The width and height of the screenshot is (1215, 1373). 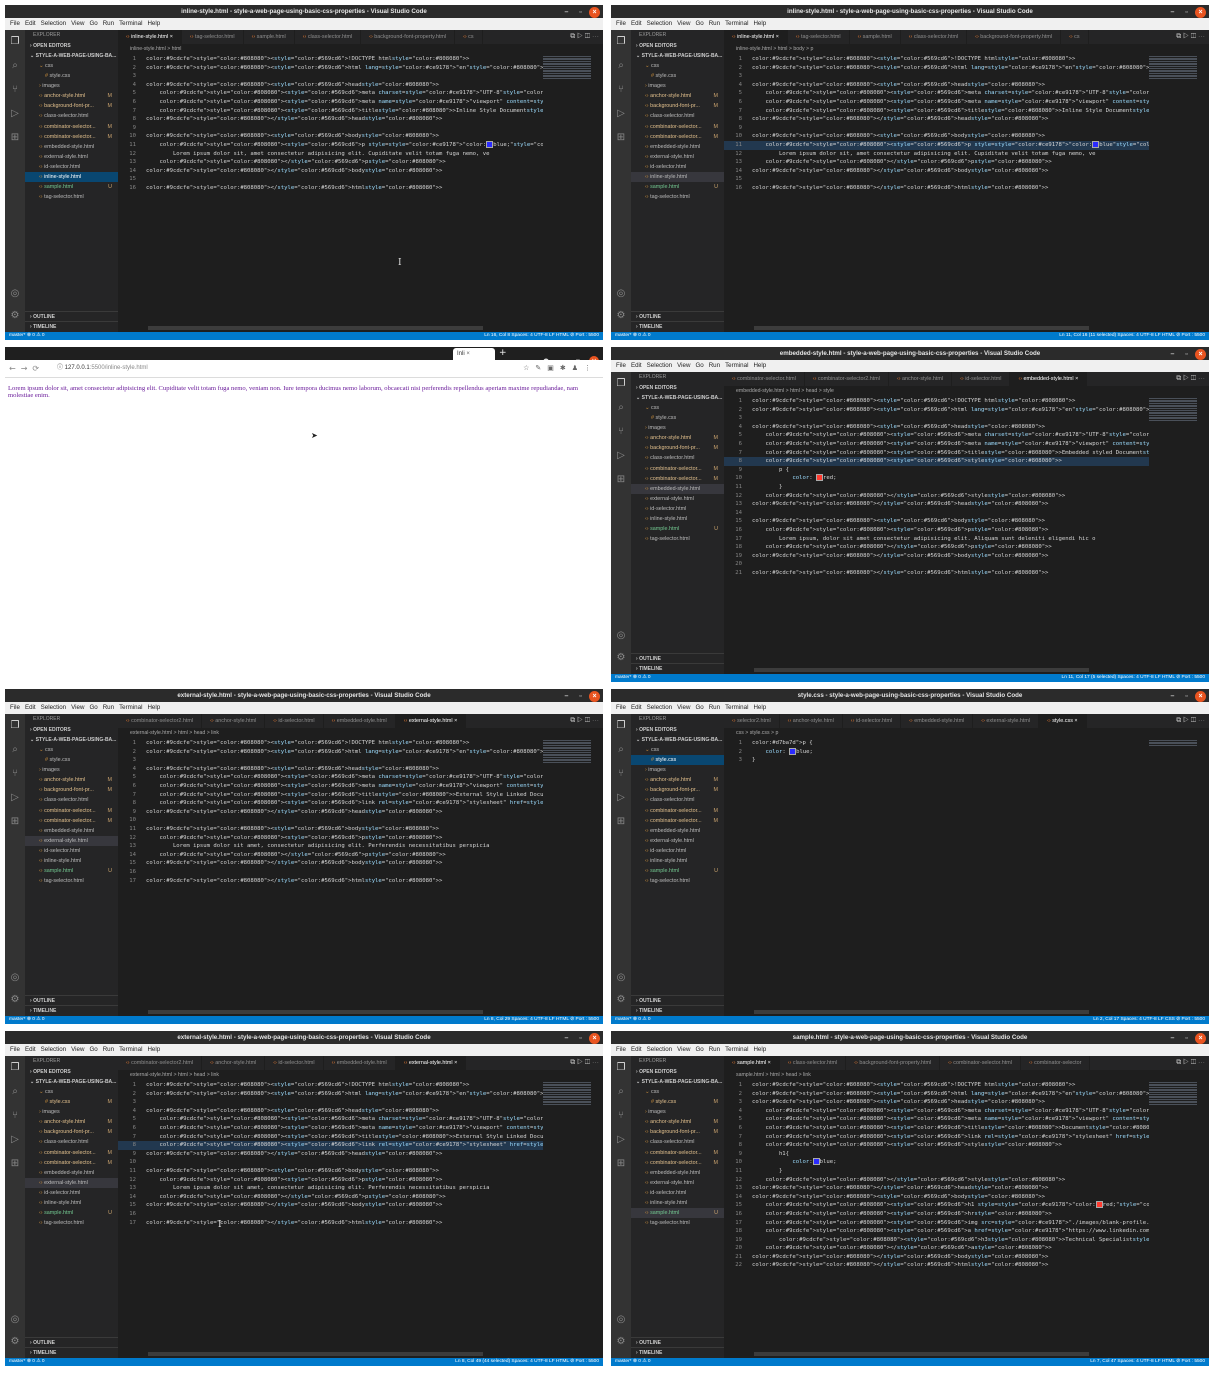 What do you see at coordinates (621, 822) in the screenshot?
I see `extensions-icon: ⊞` at bounding box center [621, 822].